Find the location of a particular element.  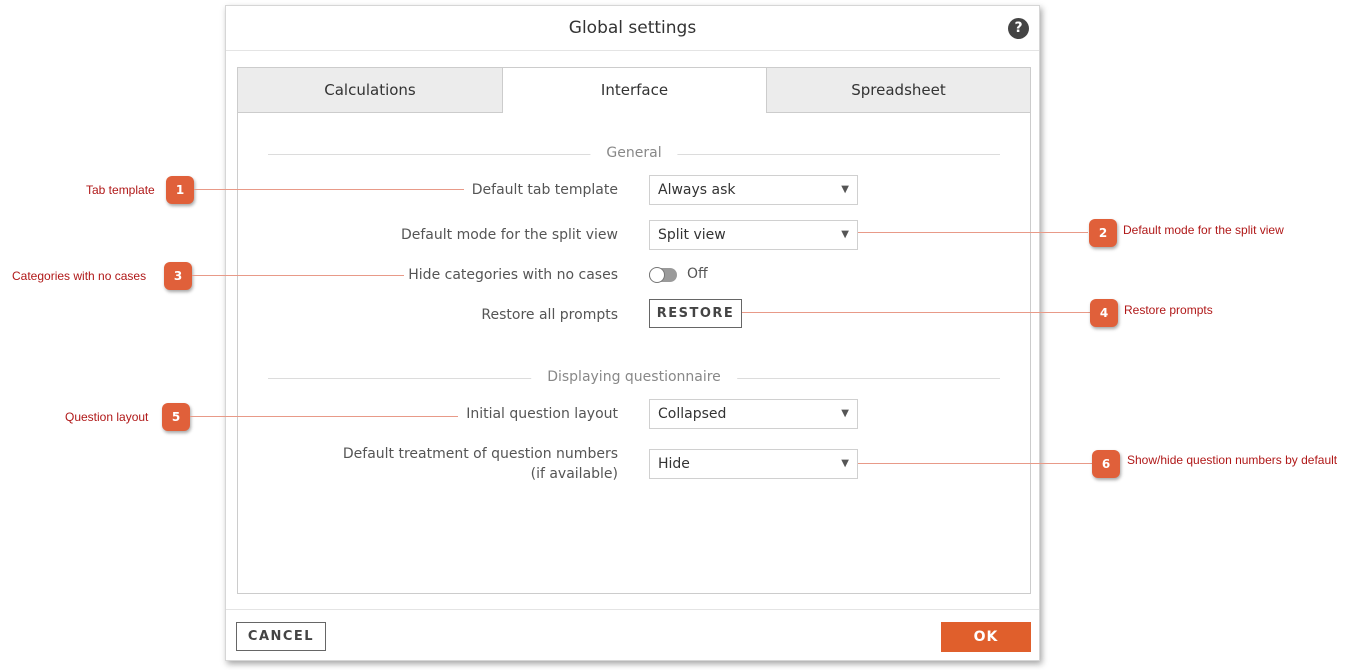

question-icon: ? is located at coordinates (1018, 28).